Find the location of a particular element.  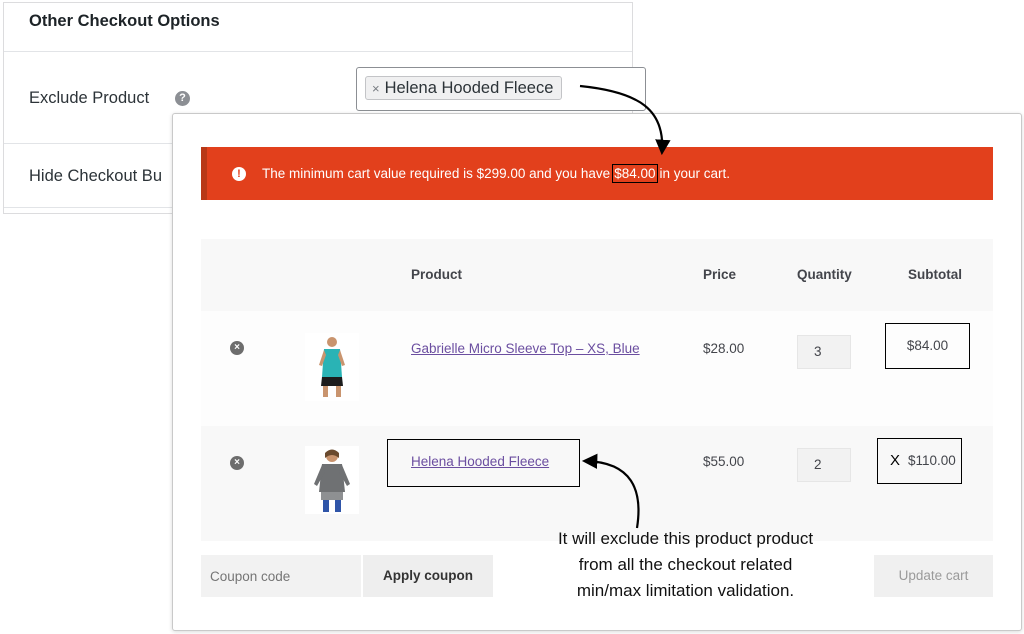

table-header-row: Product Price Quantity Subtotal is located at coordinates (597, 275).